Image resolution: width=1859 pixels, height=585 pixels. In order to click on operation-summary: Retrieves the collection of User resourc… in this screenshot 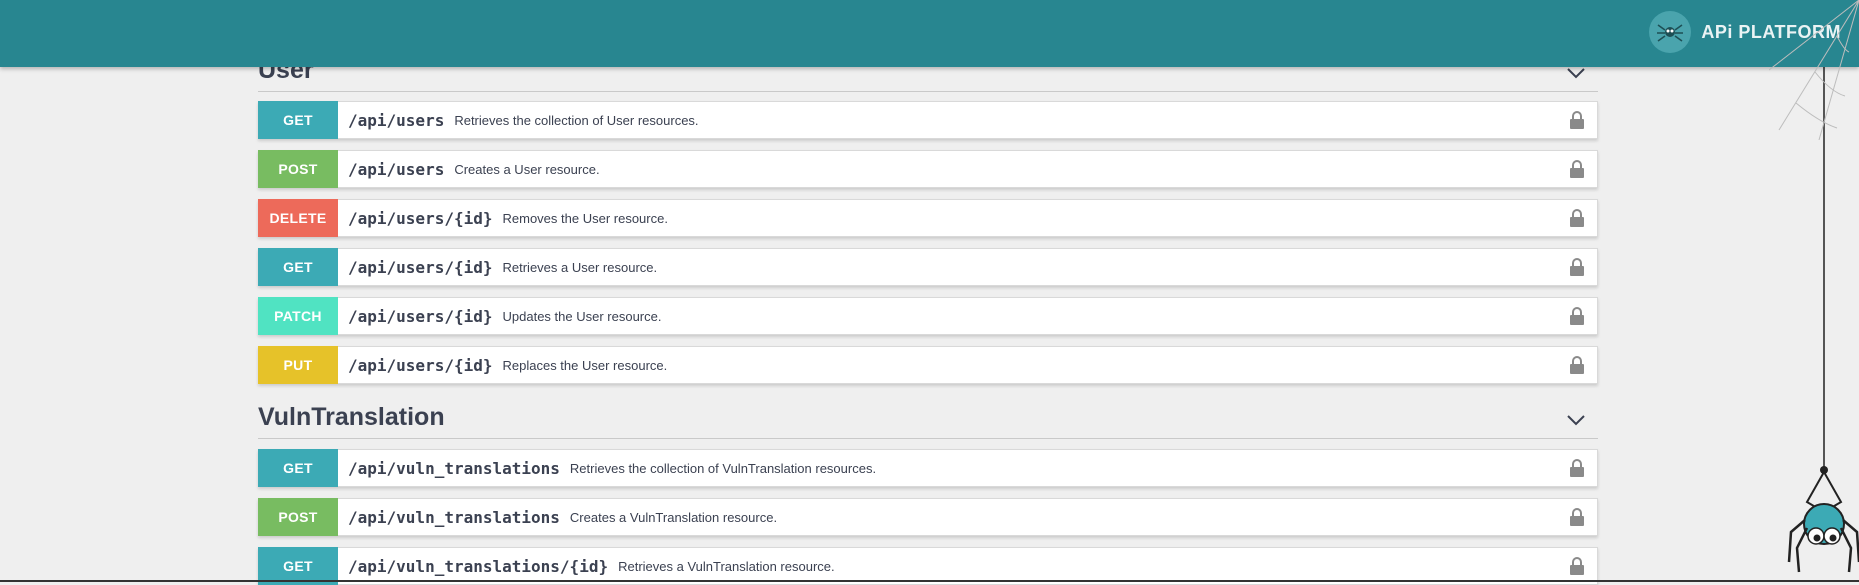, I will do `click(576, 120)`.